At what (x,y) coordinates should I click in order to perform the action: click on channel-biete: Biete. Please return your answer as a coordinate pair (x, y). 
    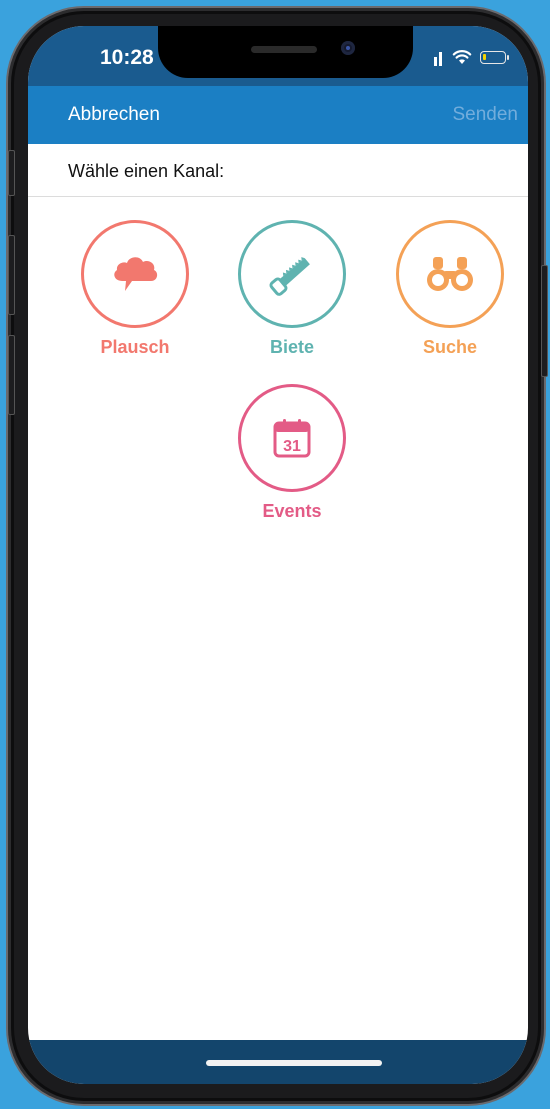
    Looking at the image, I should click on (292, 289).